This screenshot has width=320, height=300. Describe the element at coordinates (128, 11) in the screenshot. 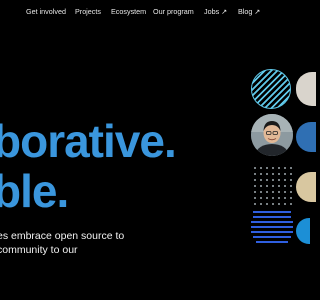

I see `nav-ecosystem: Ecosystem` at that location.